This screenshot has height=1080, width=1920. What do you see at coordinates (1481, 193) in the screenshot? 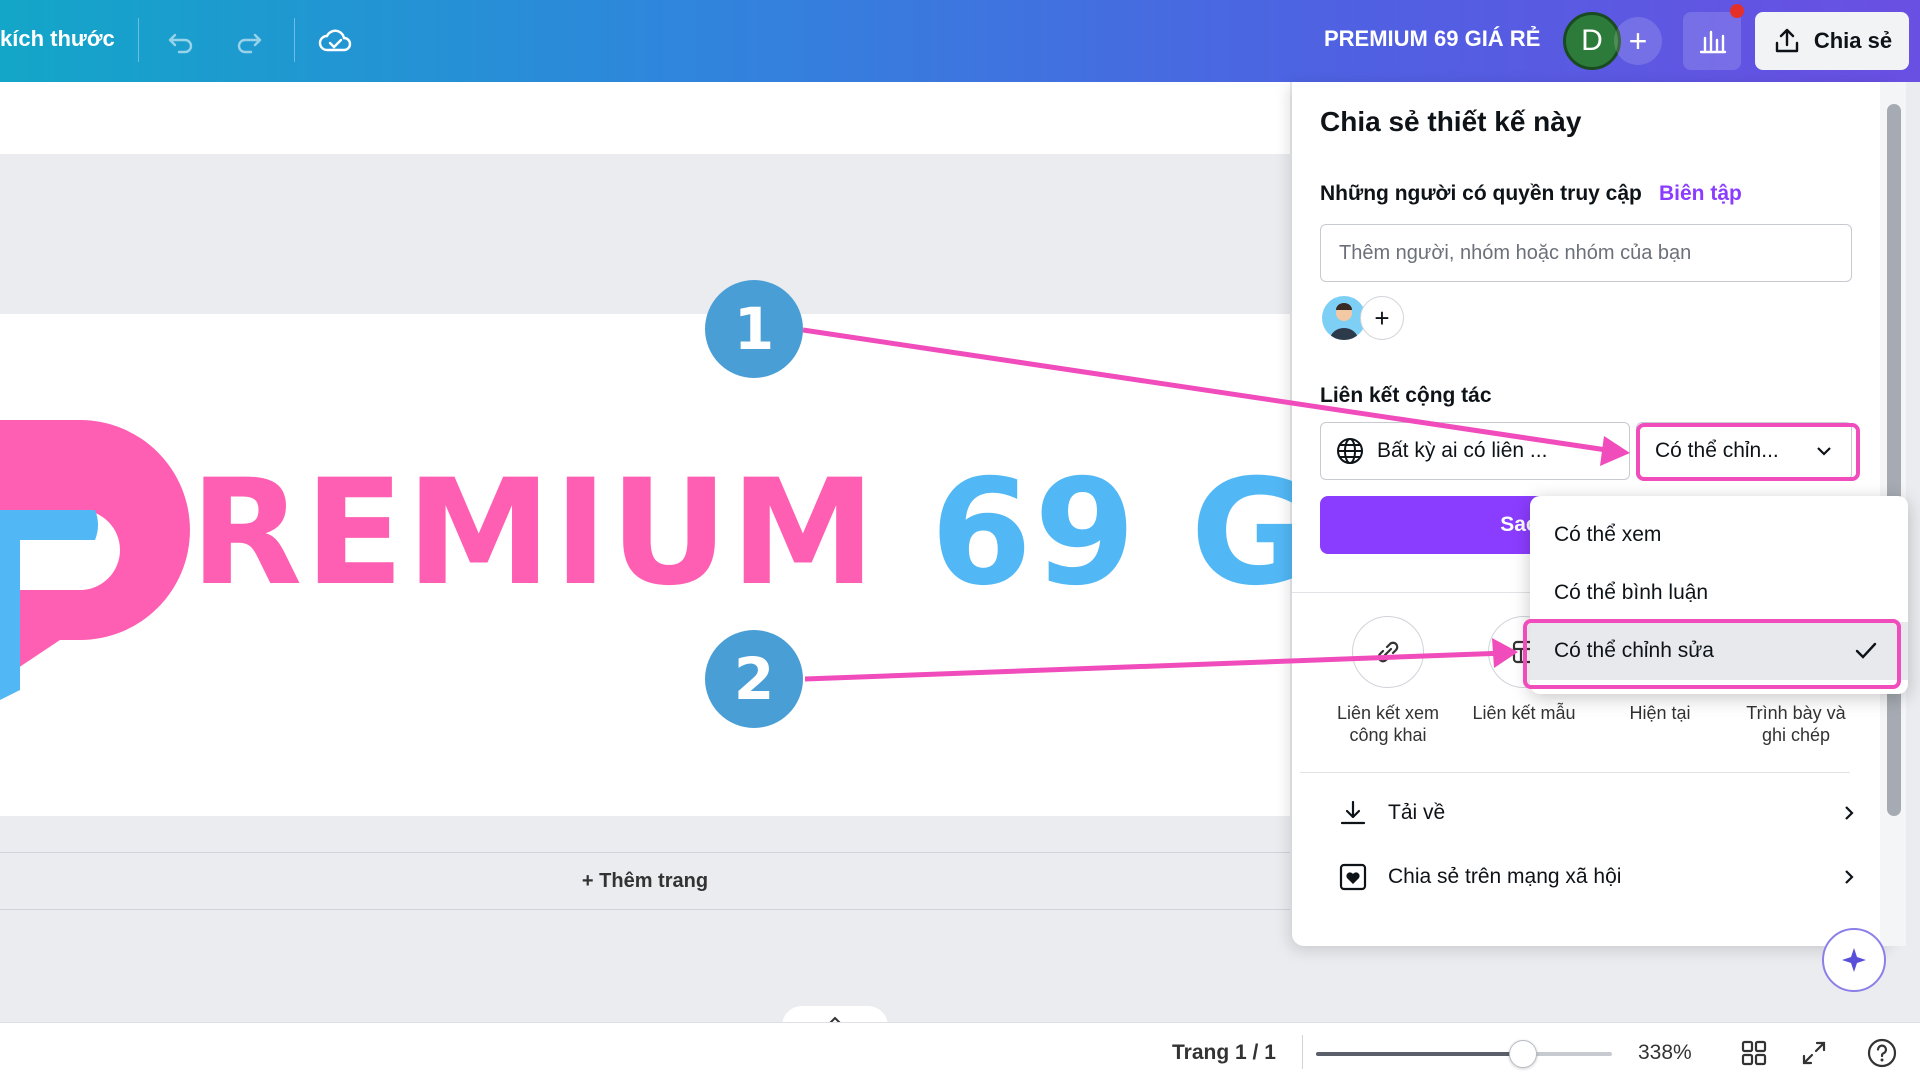
I see `access-label: Những người có quyền truy cập` at bounding box center [1481, 193].